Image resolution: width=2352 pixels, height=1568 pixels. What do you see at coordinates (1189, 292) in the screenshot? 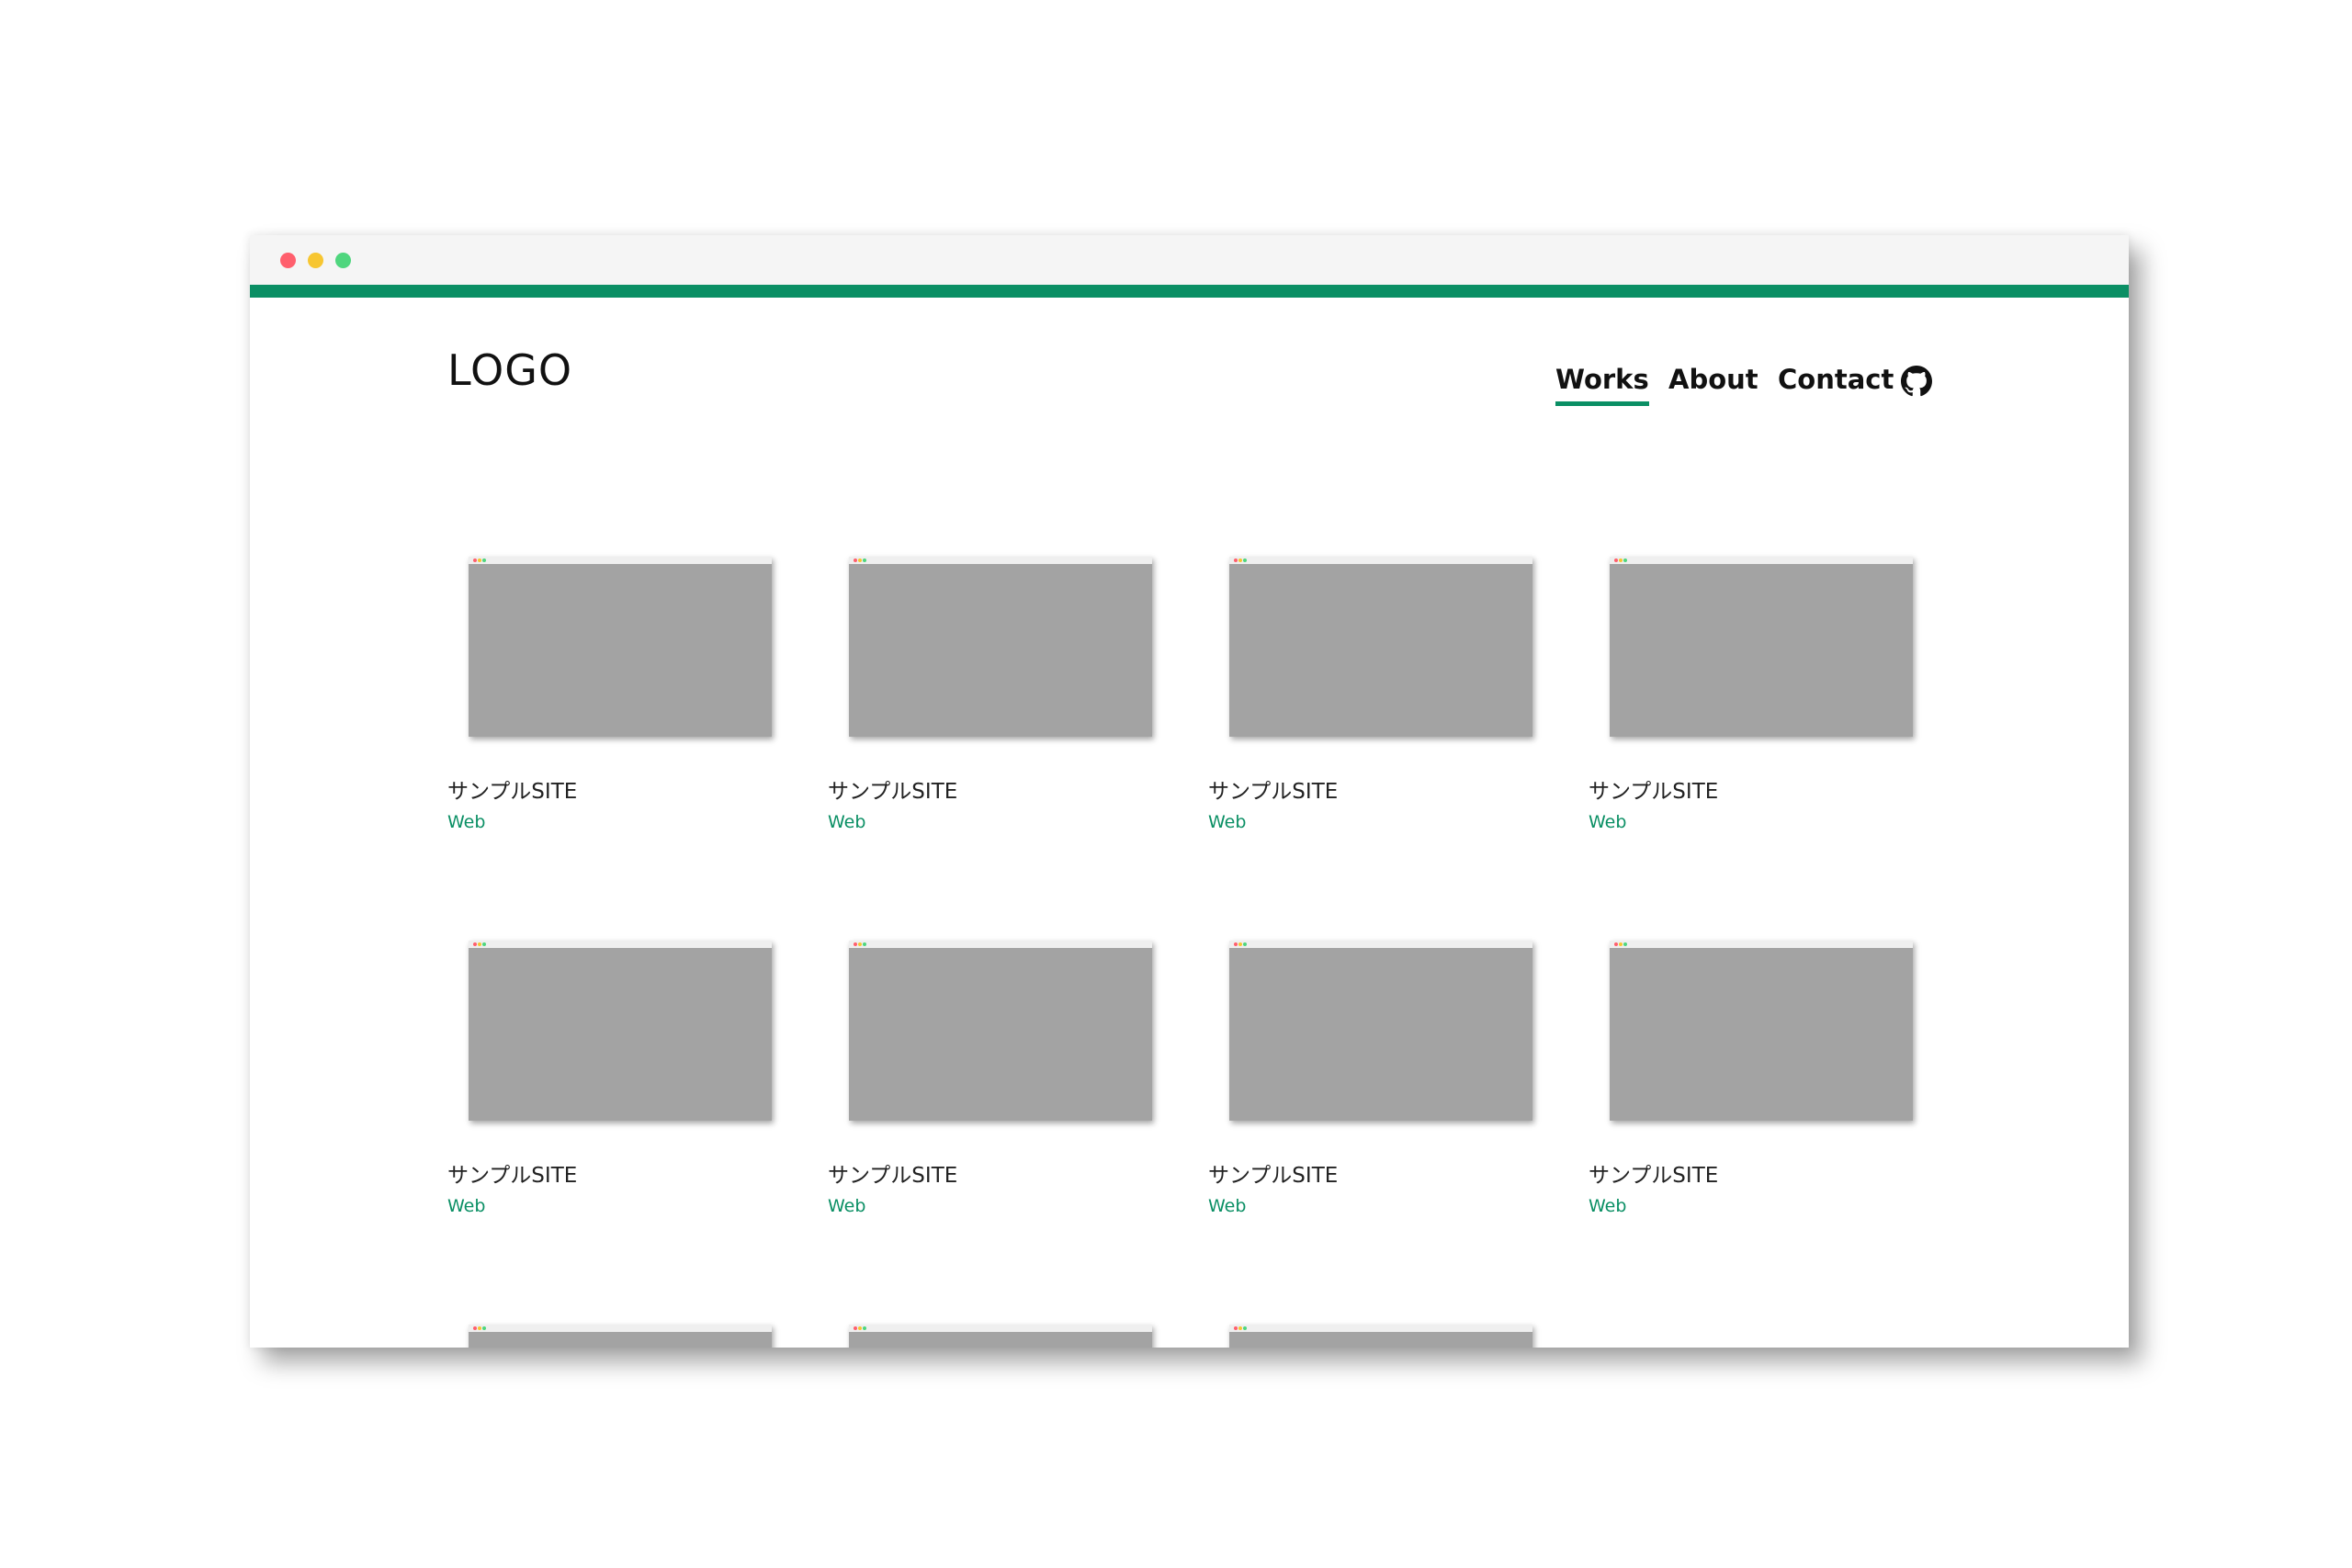
I see `accent-bar` at bounding box center [1189, 292].